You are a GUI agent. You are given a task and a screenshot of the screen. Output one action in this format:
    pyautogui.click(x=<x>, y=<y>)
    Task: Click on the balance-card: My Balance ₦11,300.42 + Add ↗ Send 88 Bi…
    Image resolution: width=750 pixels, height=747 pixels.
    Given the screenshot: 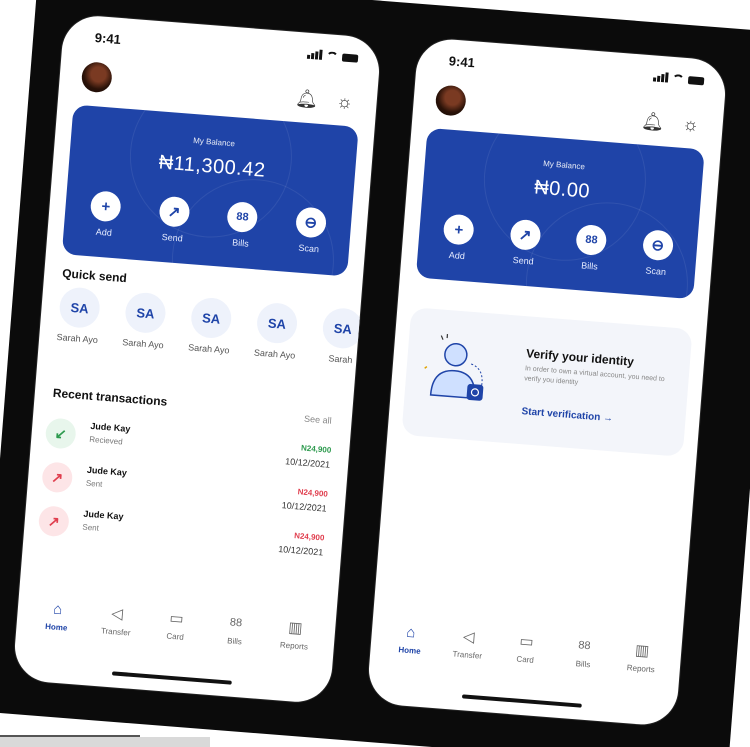 What is the action you would take?
    pyautogui.click(x=210, y=190)
    